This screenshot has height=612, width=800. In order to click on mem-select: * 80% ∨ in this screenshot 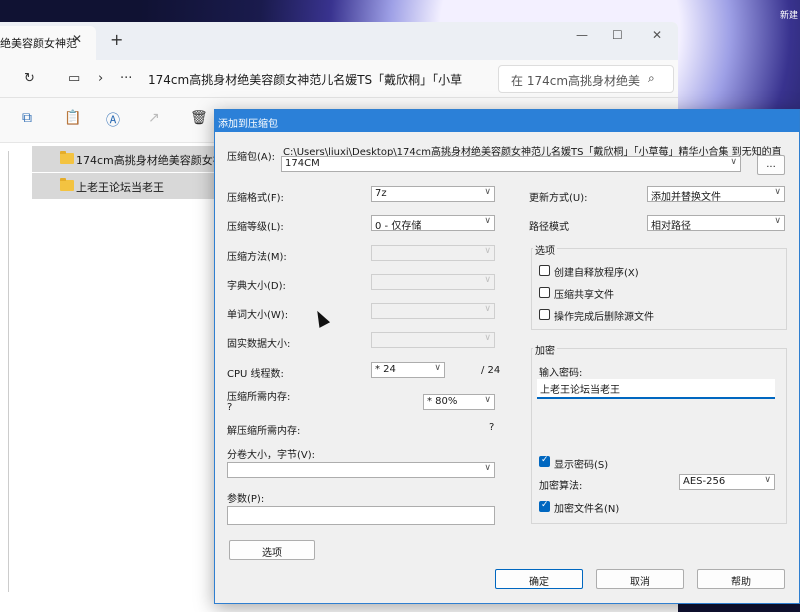, I will do `click(459, 402)`.